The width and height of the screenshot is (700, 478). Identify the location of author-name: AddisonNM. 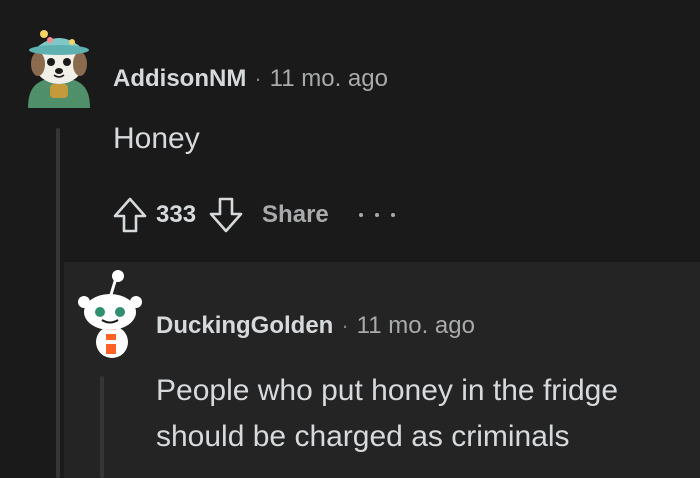
(179, 79).